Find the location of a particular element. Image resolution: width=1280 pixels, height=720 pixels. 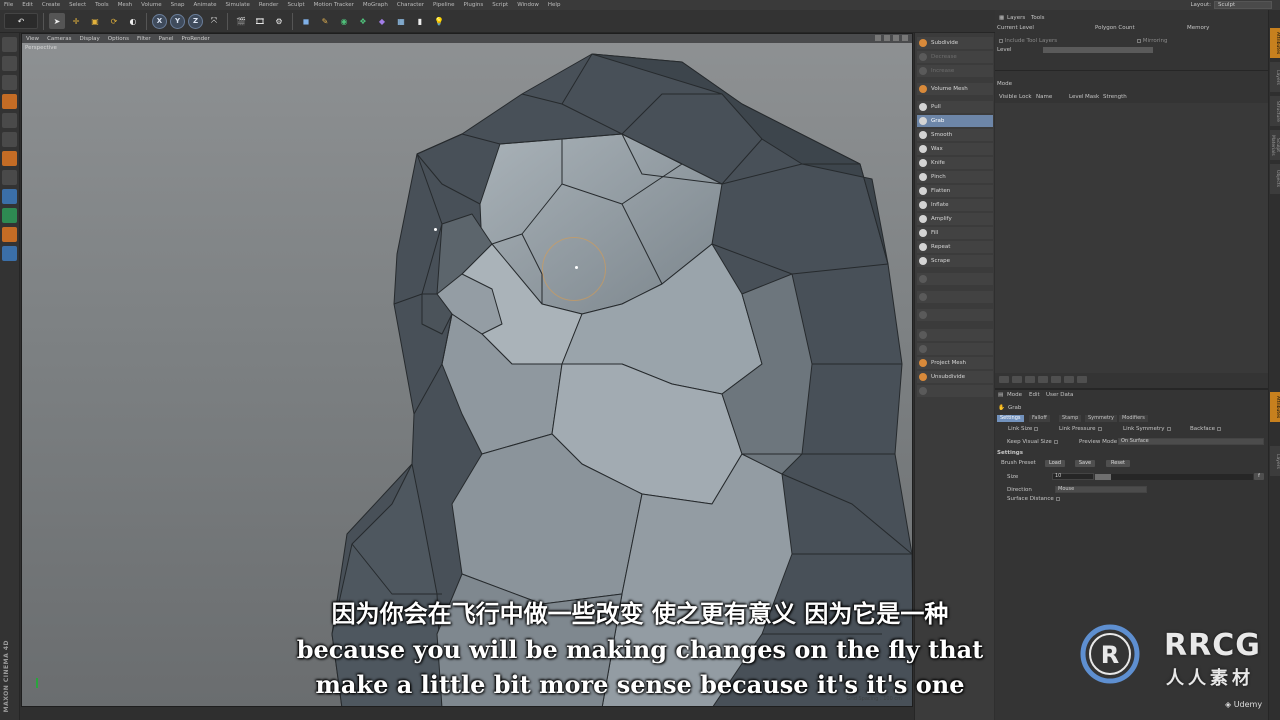

level-slider is located at coordinates (1098, 50).